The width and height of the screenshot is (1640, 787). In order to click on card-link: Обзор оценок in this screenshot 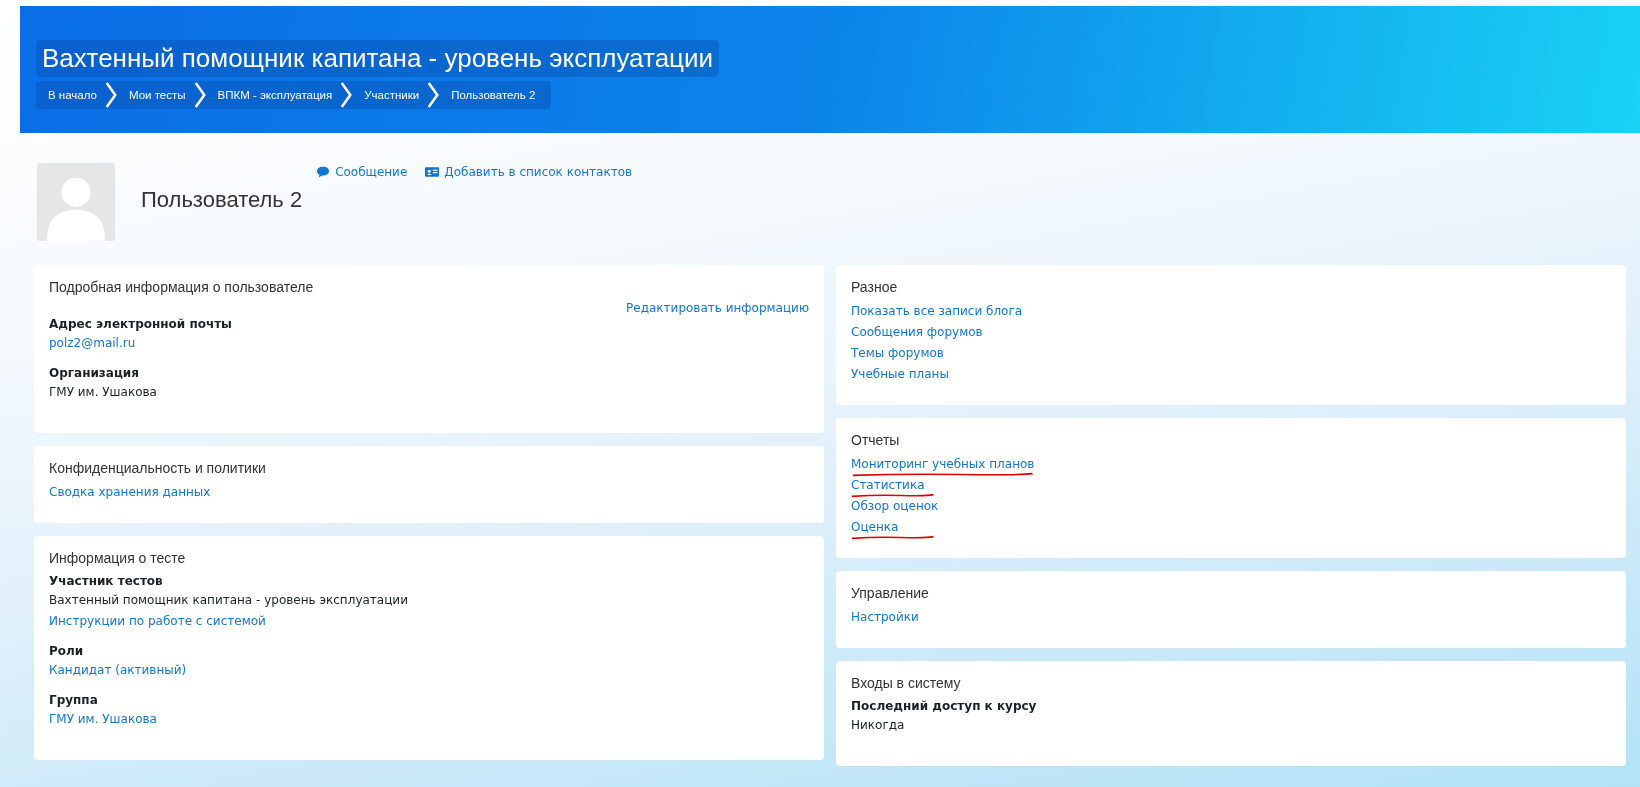, I will do `click(895, 506)`.